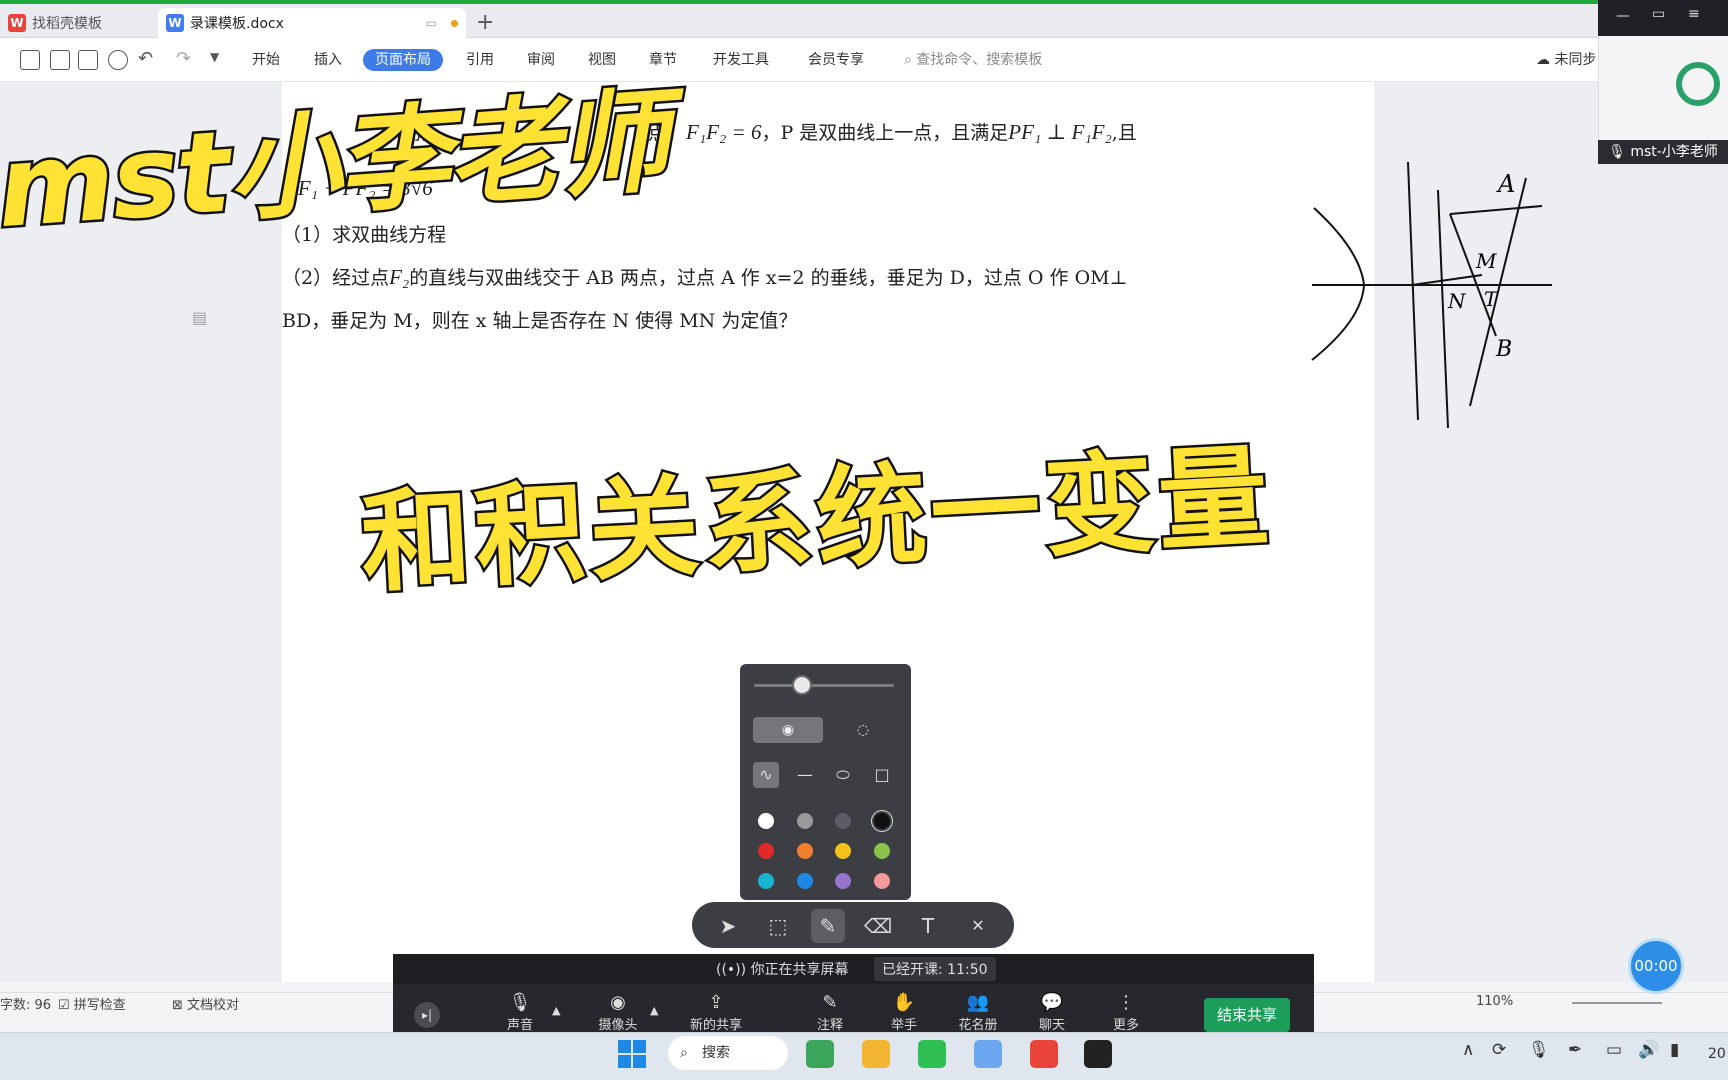 The width and height of the screenshot is (1728, 1080). I want to click on unsaved-dot-icon, so click(454, 23).